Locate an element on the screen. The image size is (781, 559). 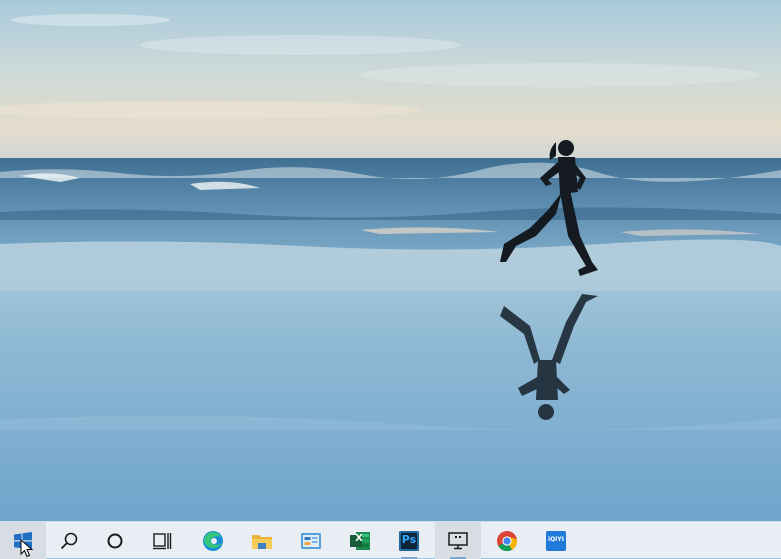
search-button is located at coordinates (69, 540).